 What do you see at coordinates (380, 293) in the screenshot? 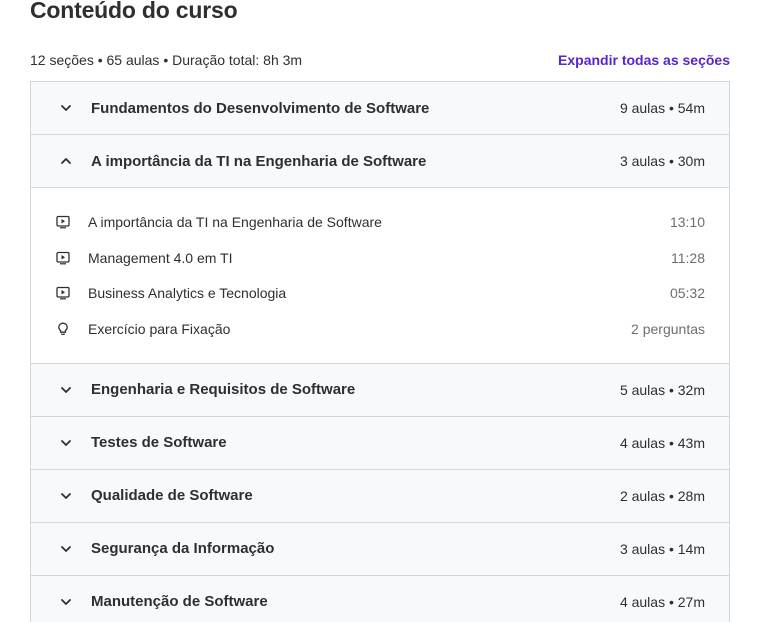
I see `lecture-item: Business Analytics e Tecnologia 05:32` at bounding box center [380, 293].